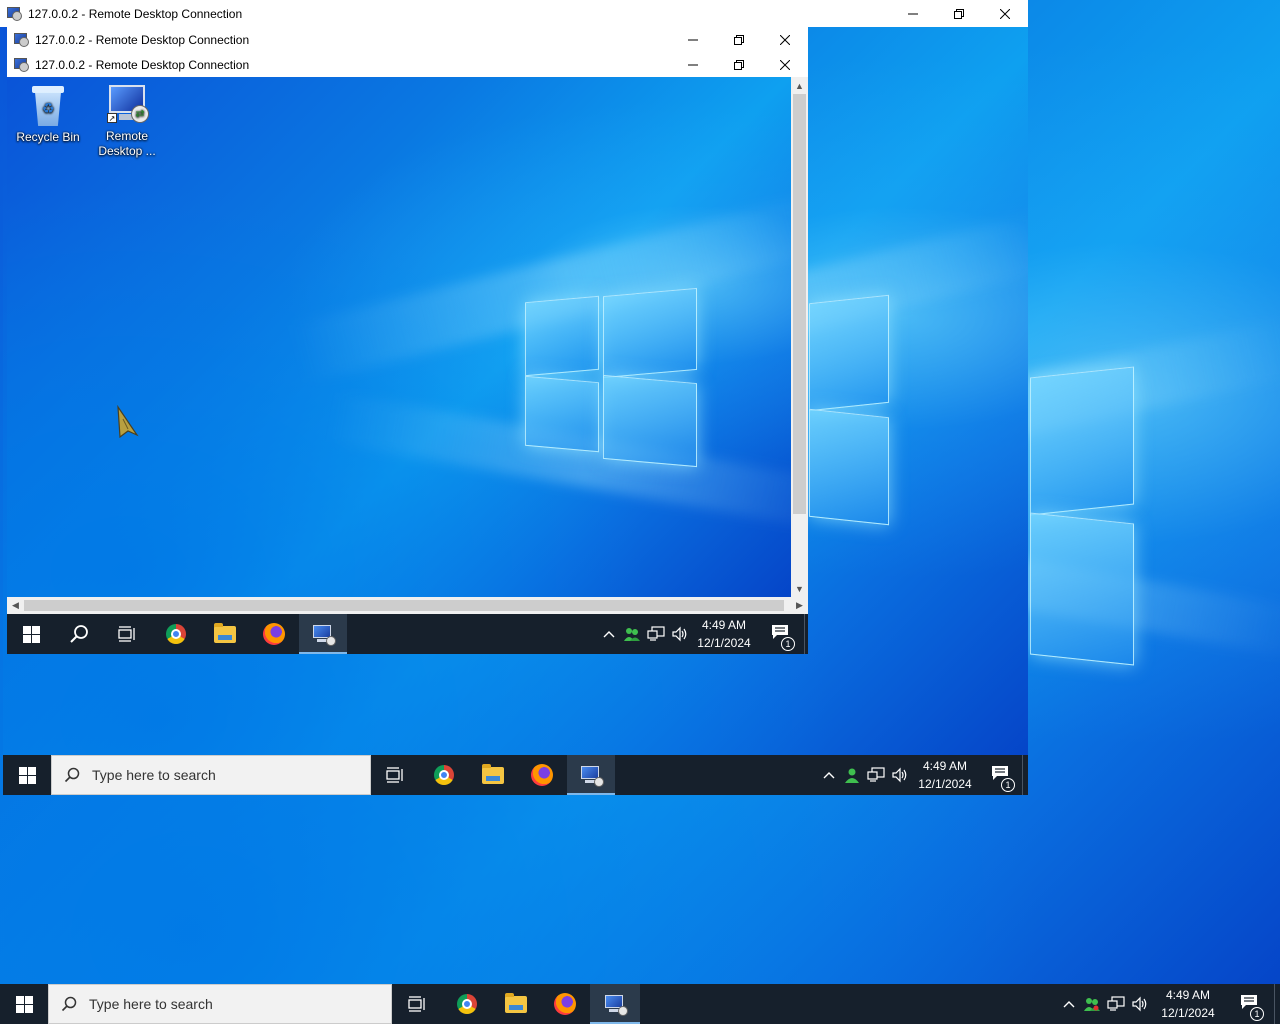 This screenshot has height=1024, width=1280. I want to click on file-explorer-icon, so click(516, 1002).